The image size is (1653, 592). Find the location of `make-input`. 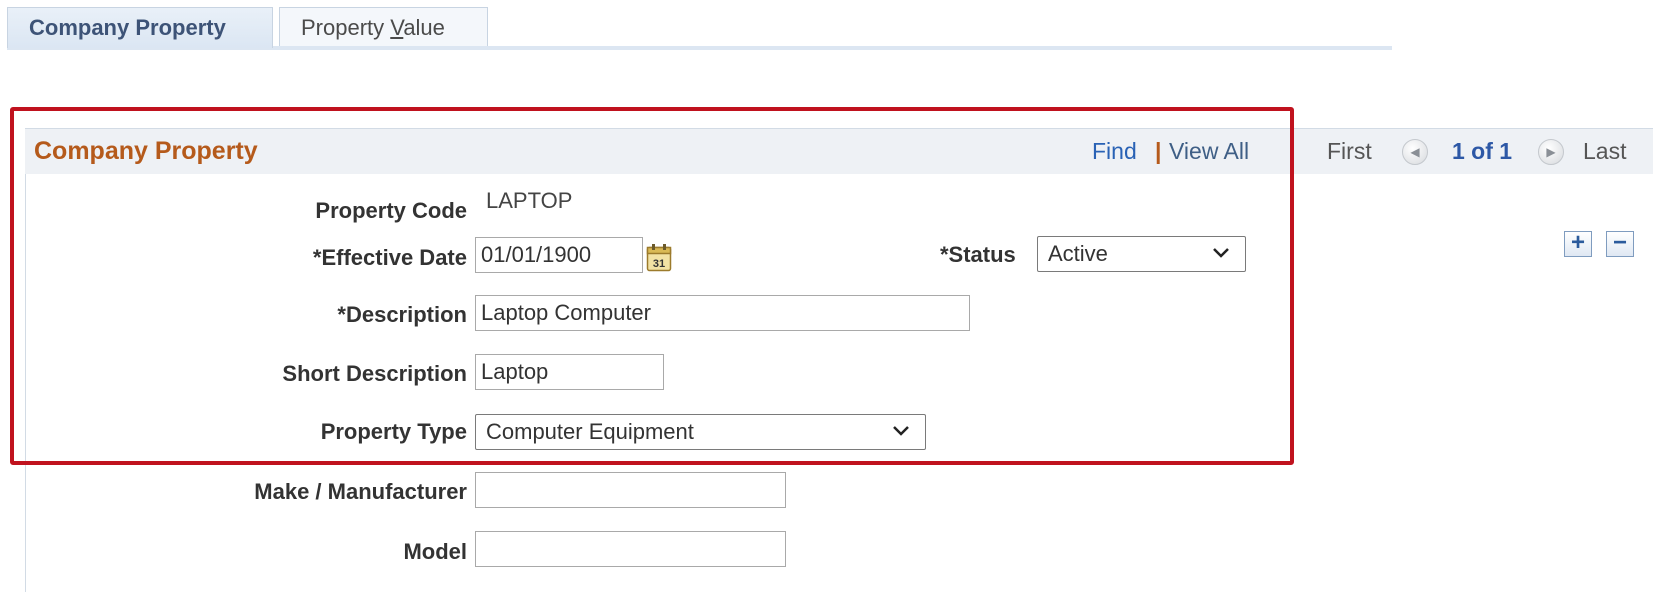

make-input is located at coordinates (630, 490).